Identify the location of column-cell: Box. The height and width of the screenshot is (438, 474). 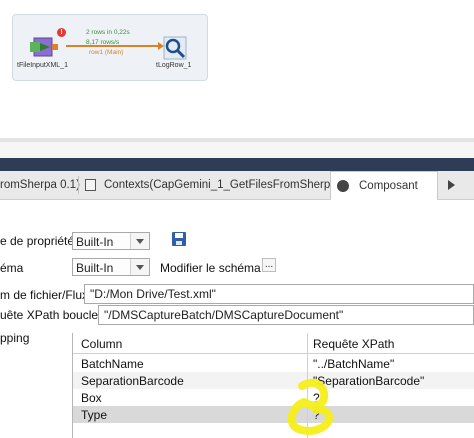
(91, 398).